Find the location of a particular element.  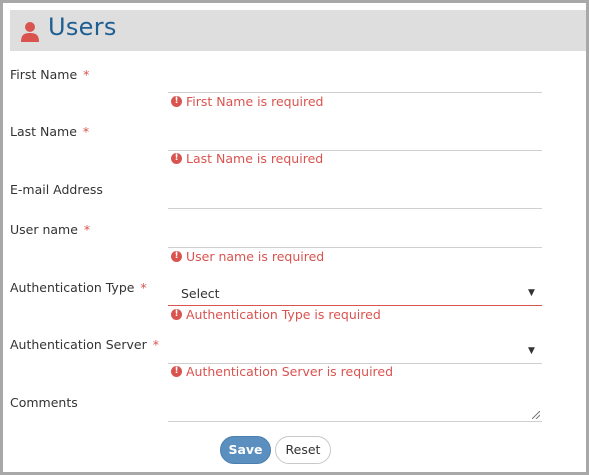

auth-type-select: Select is located at coordinates (200, 293).